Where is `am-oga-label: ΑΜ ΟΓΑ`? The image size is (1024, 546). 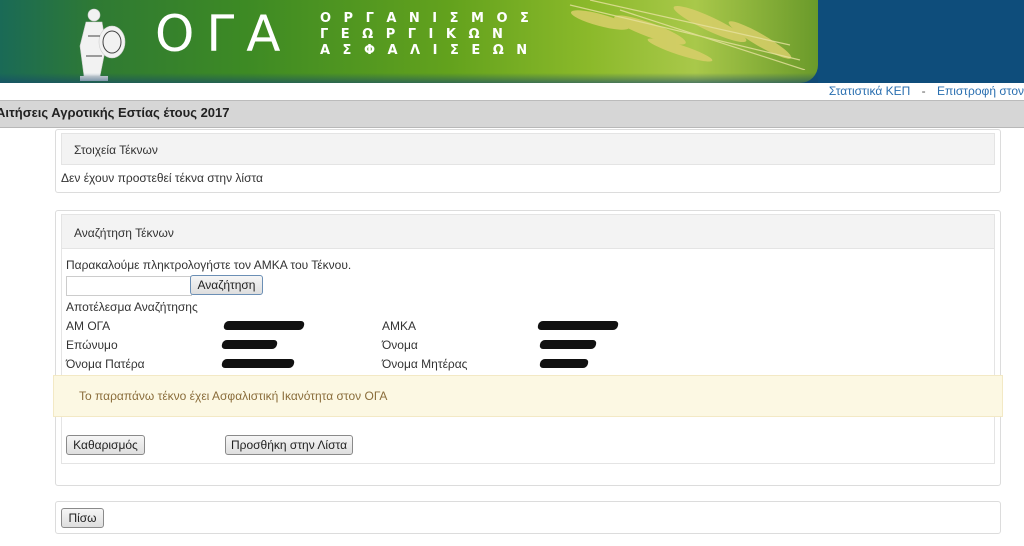
am-oga-label: ΑΜ ΟΓΑ is located at coordinates (88, 326).